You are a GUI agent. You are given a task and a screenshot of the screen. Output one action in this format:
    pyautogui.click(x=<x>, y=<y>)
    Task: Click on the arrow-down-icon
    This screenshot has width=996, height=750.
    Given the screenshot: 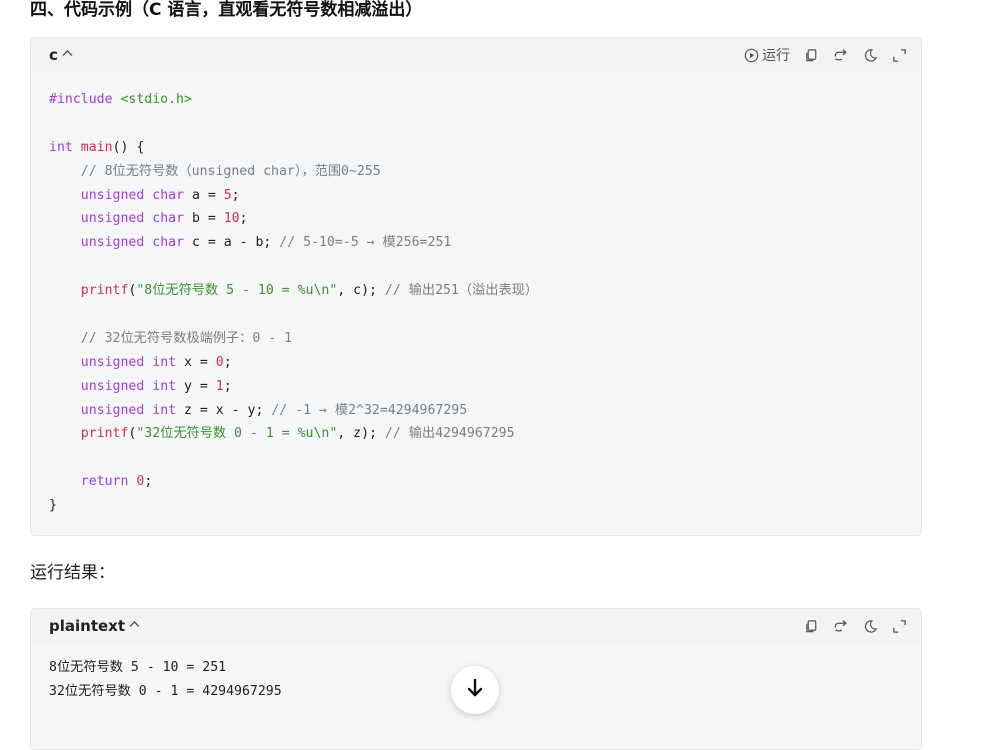 What is the action you would take?
    pyautogui.click(x=475, y=690)
    